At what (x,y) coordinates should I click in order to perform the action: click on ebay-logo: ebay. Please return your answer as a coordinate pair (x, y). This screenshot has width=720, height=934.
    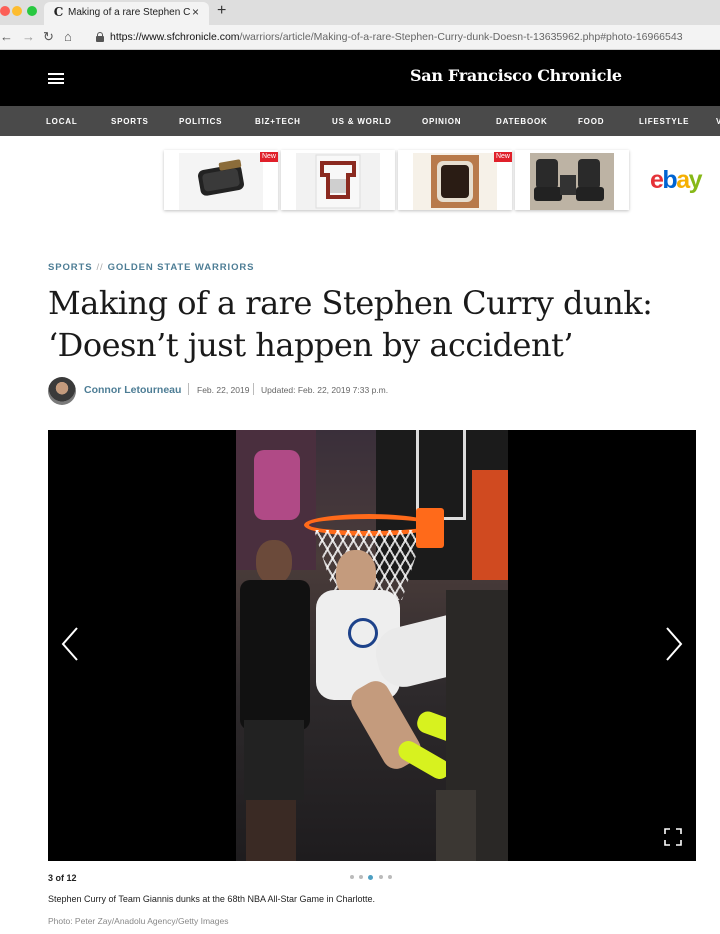
    Looking at the image, I should click on (676, 180).